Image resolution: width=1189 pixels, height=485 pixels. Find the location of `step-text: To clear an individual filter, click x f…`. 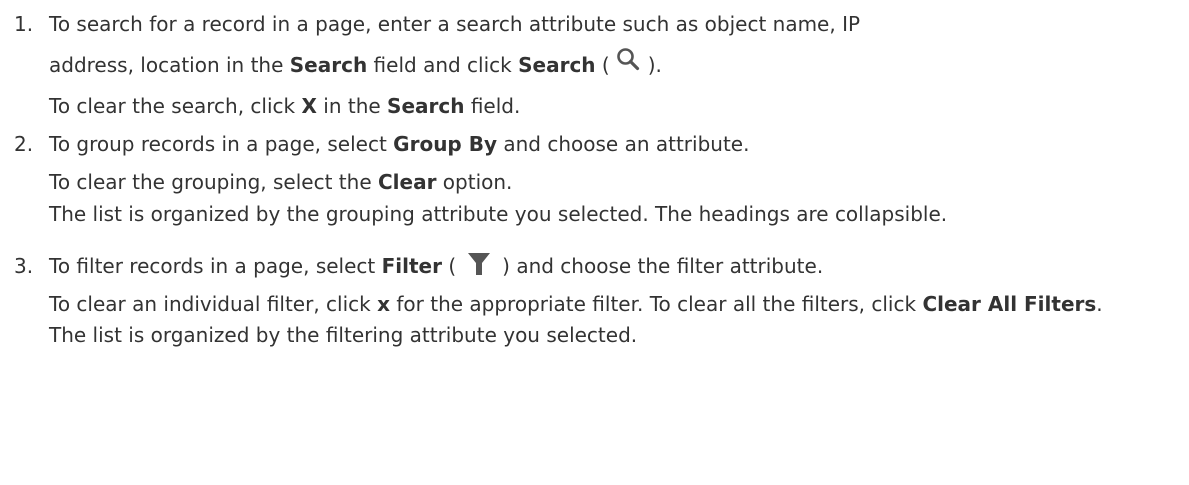

step-text: To clear an individual filter, click x f… is located at coordinates (576, 304).